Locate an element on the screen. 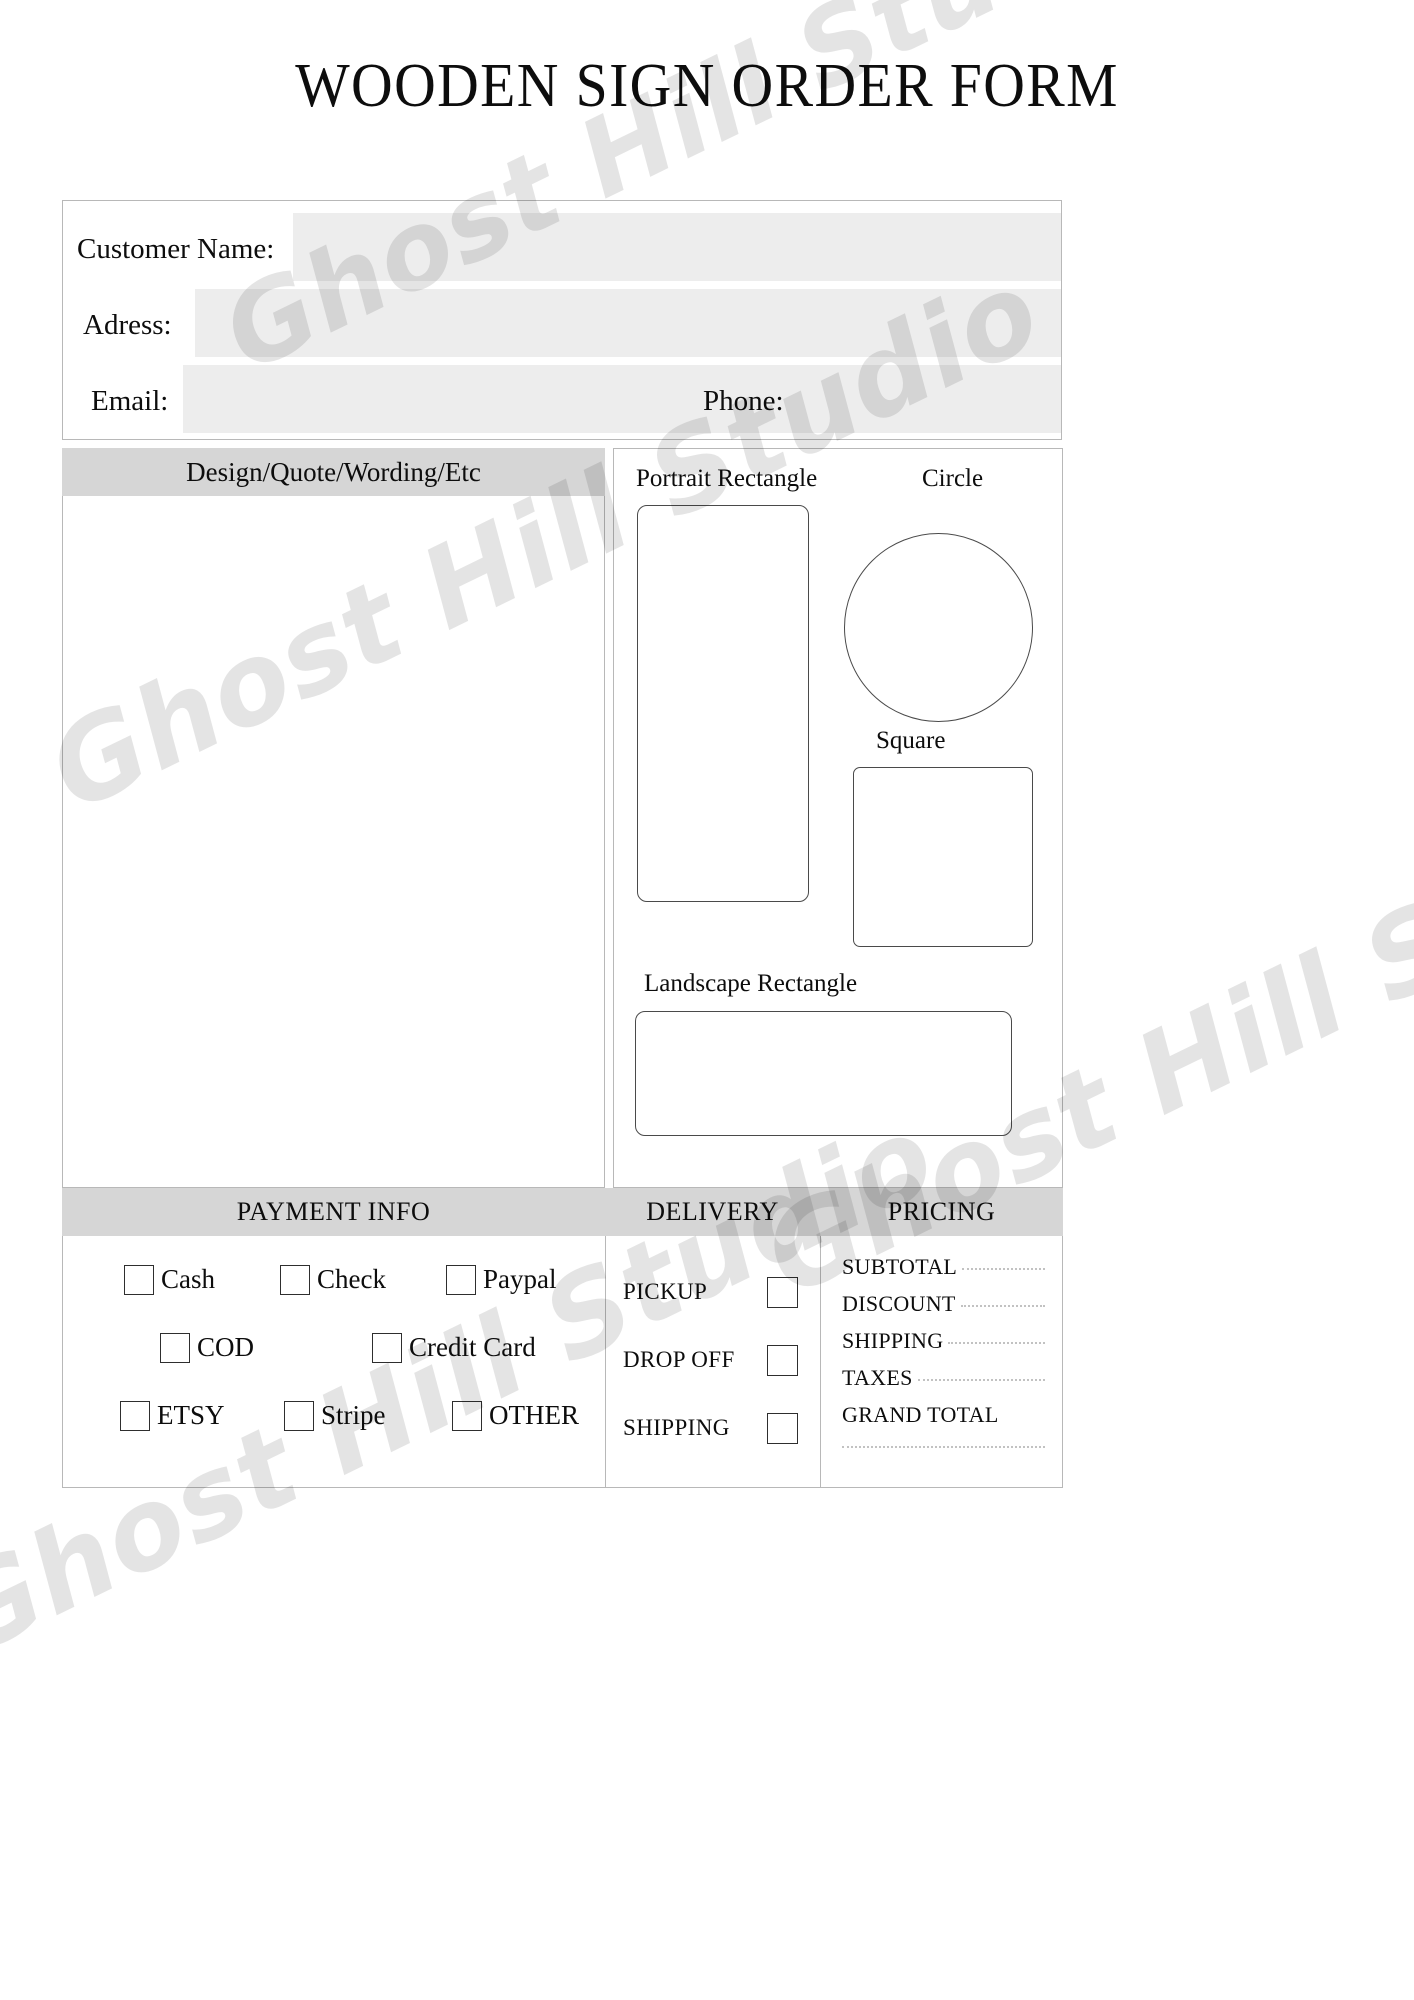 This screenshot has height=2000, width=1414. payment-option-cod: COD is located at coordinates (207, 1347).